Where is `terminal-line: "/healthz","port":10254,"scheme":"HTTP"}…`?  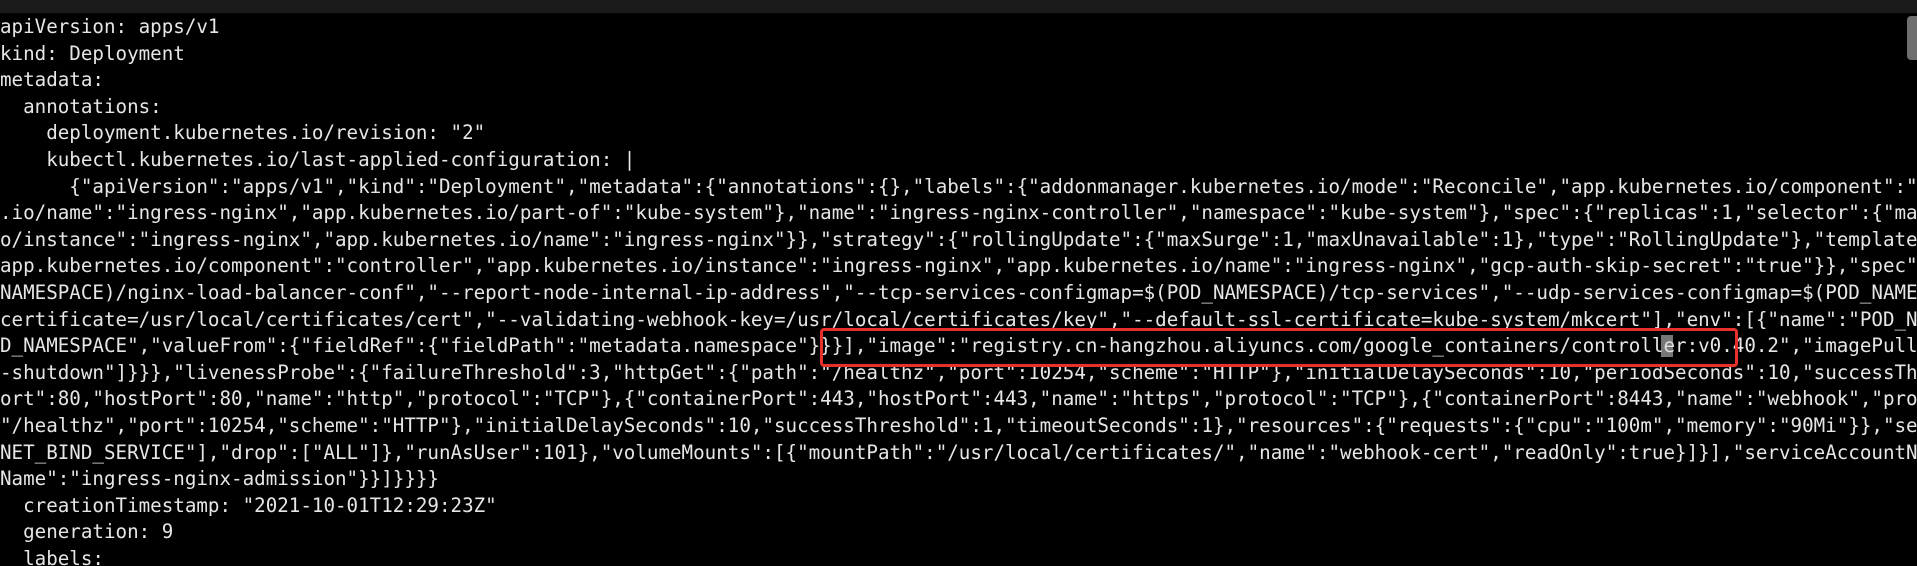 terminal-line: "/healthz","port":10254,"scheme":"HTTP"}… is located at coordinates (958, 425).